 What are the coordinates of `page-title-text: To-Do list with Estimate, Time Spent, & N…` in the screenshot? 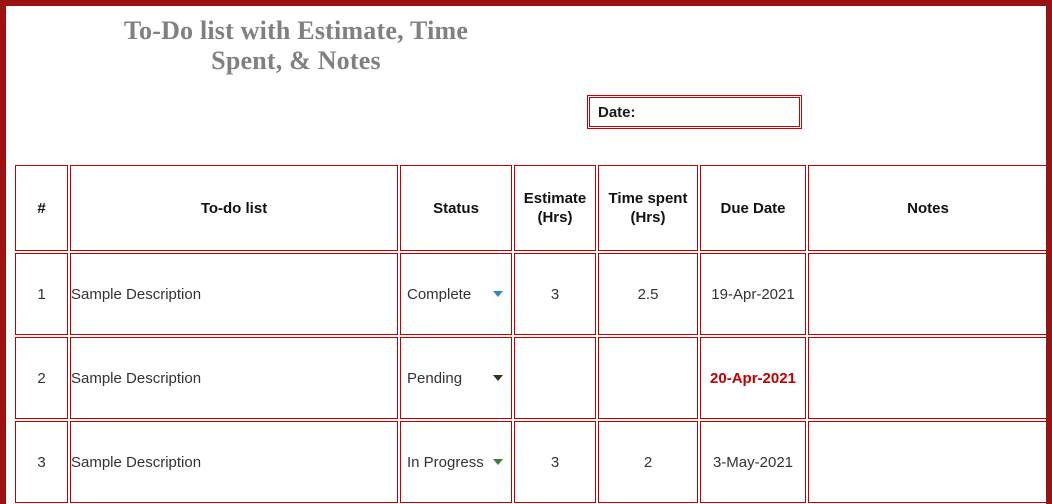 It's located at (296, 45).